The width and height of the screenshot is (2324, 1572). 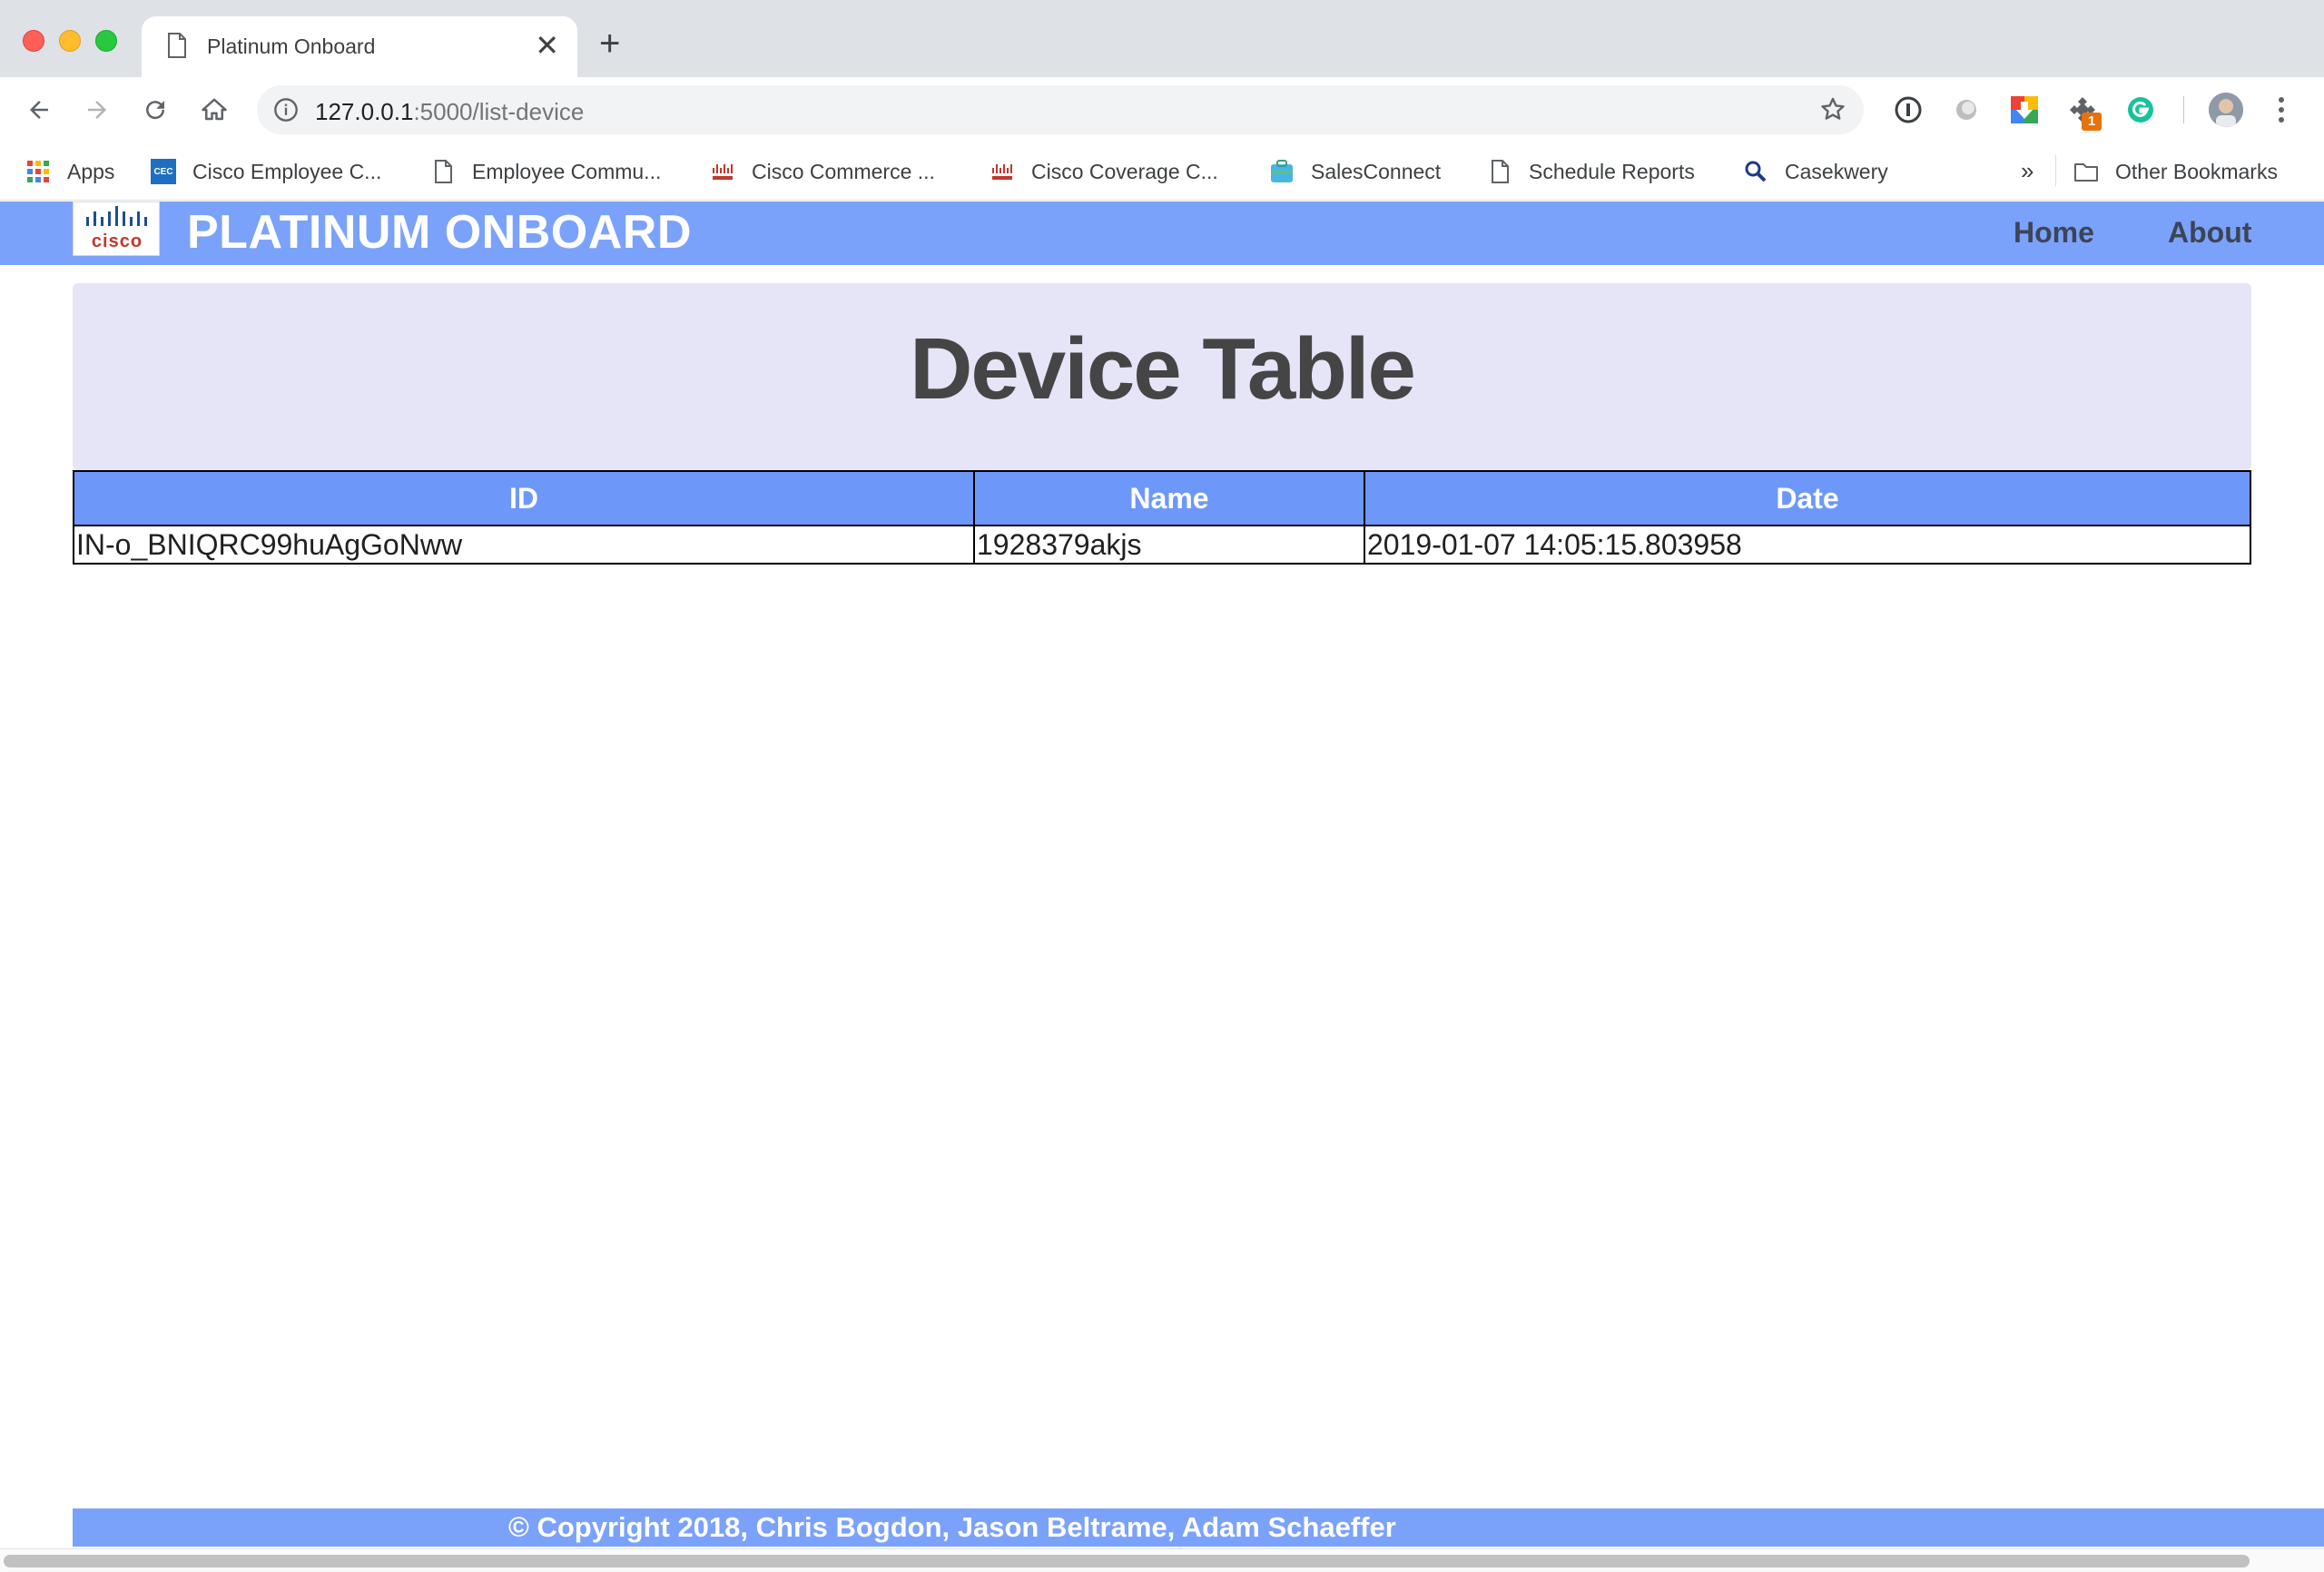 What do you see at coordinates (1807, 545) in the screenshot?
I see `cell-date: 2019-01-07 14:05:15.803958` at bounding box center [1807, 545].